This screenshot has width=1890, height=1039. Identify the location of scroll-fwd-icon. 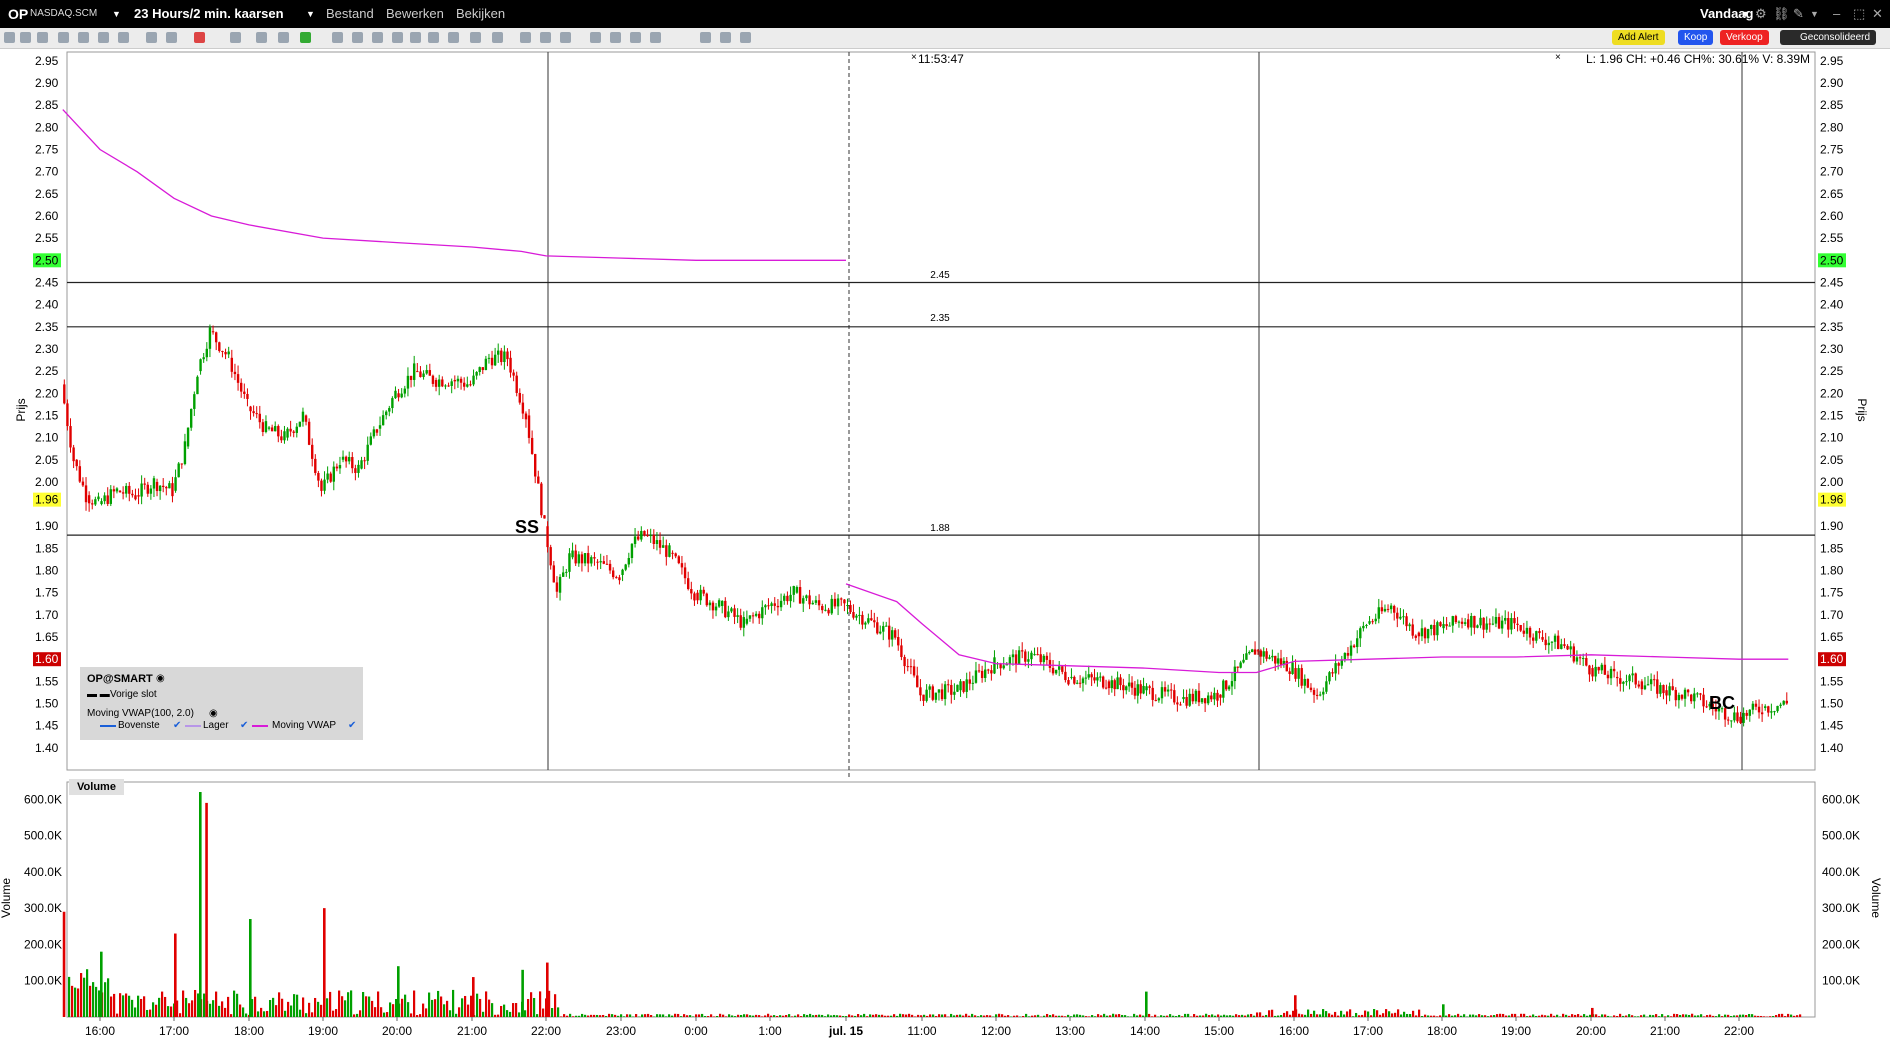
(635, 37).